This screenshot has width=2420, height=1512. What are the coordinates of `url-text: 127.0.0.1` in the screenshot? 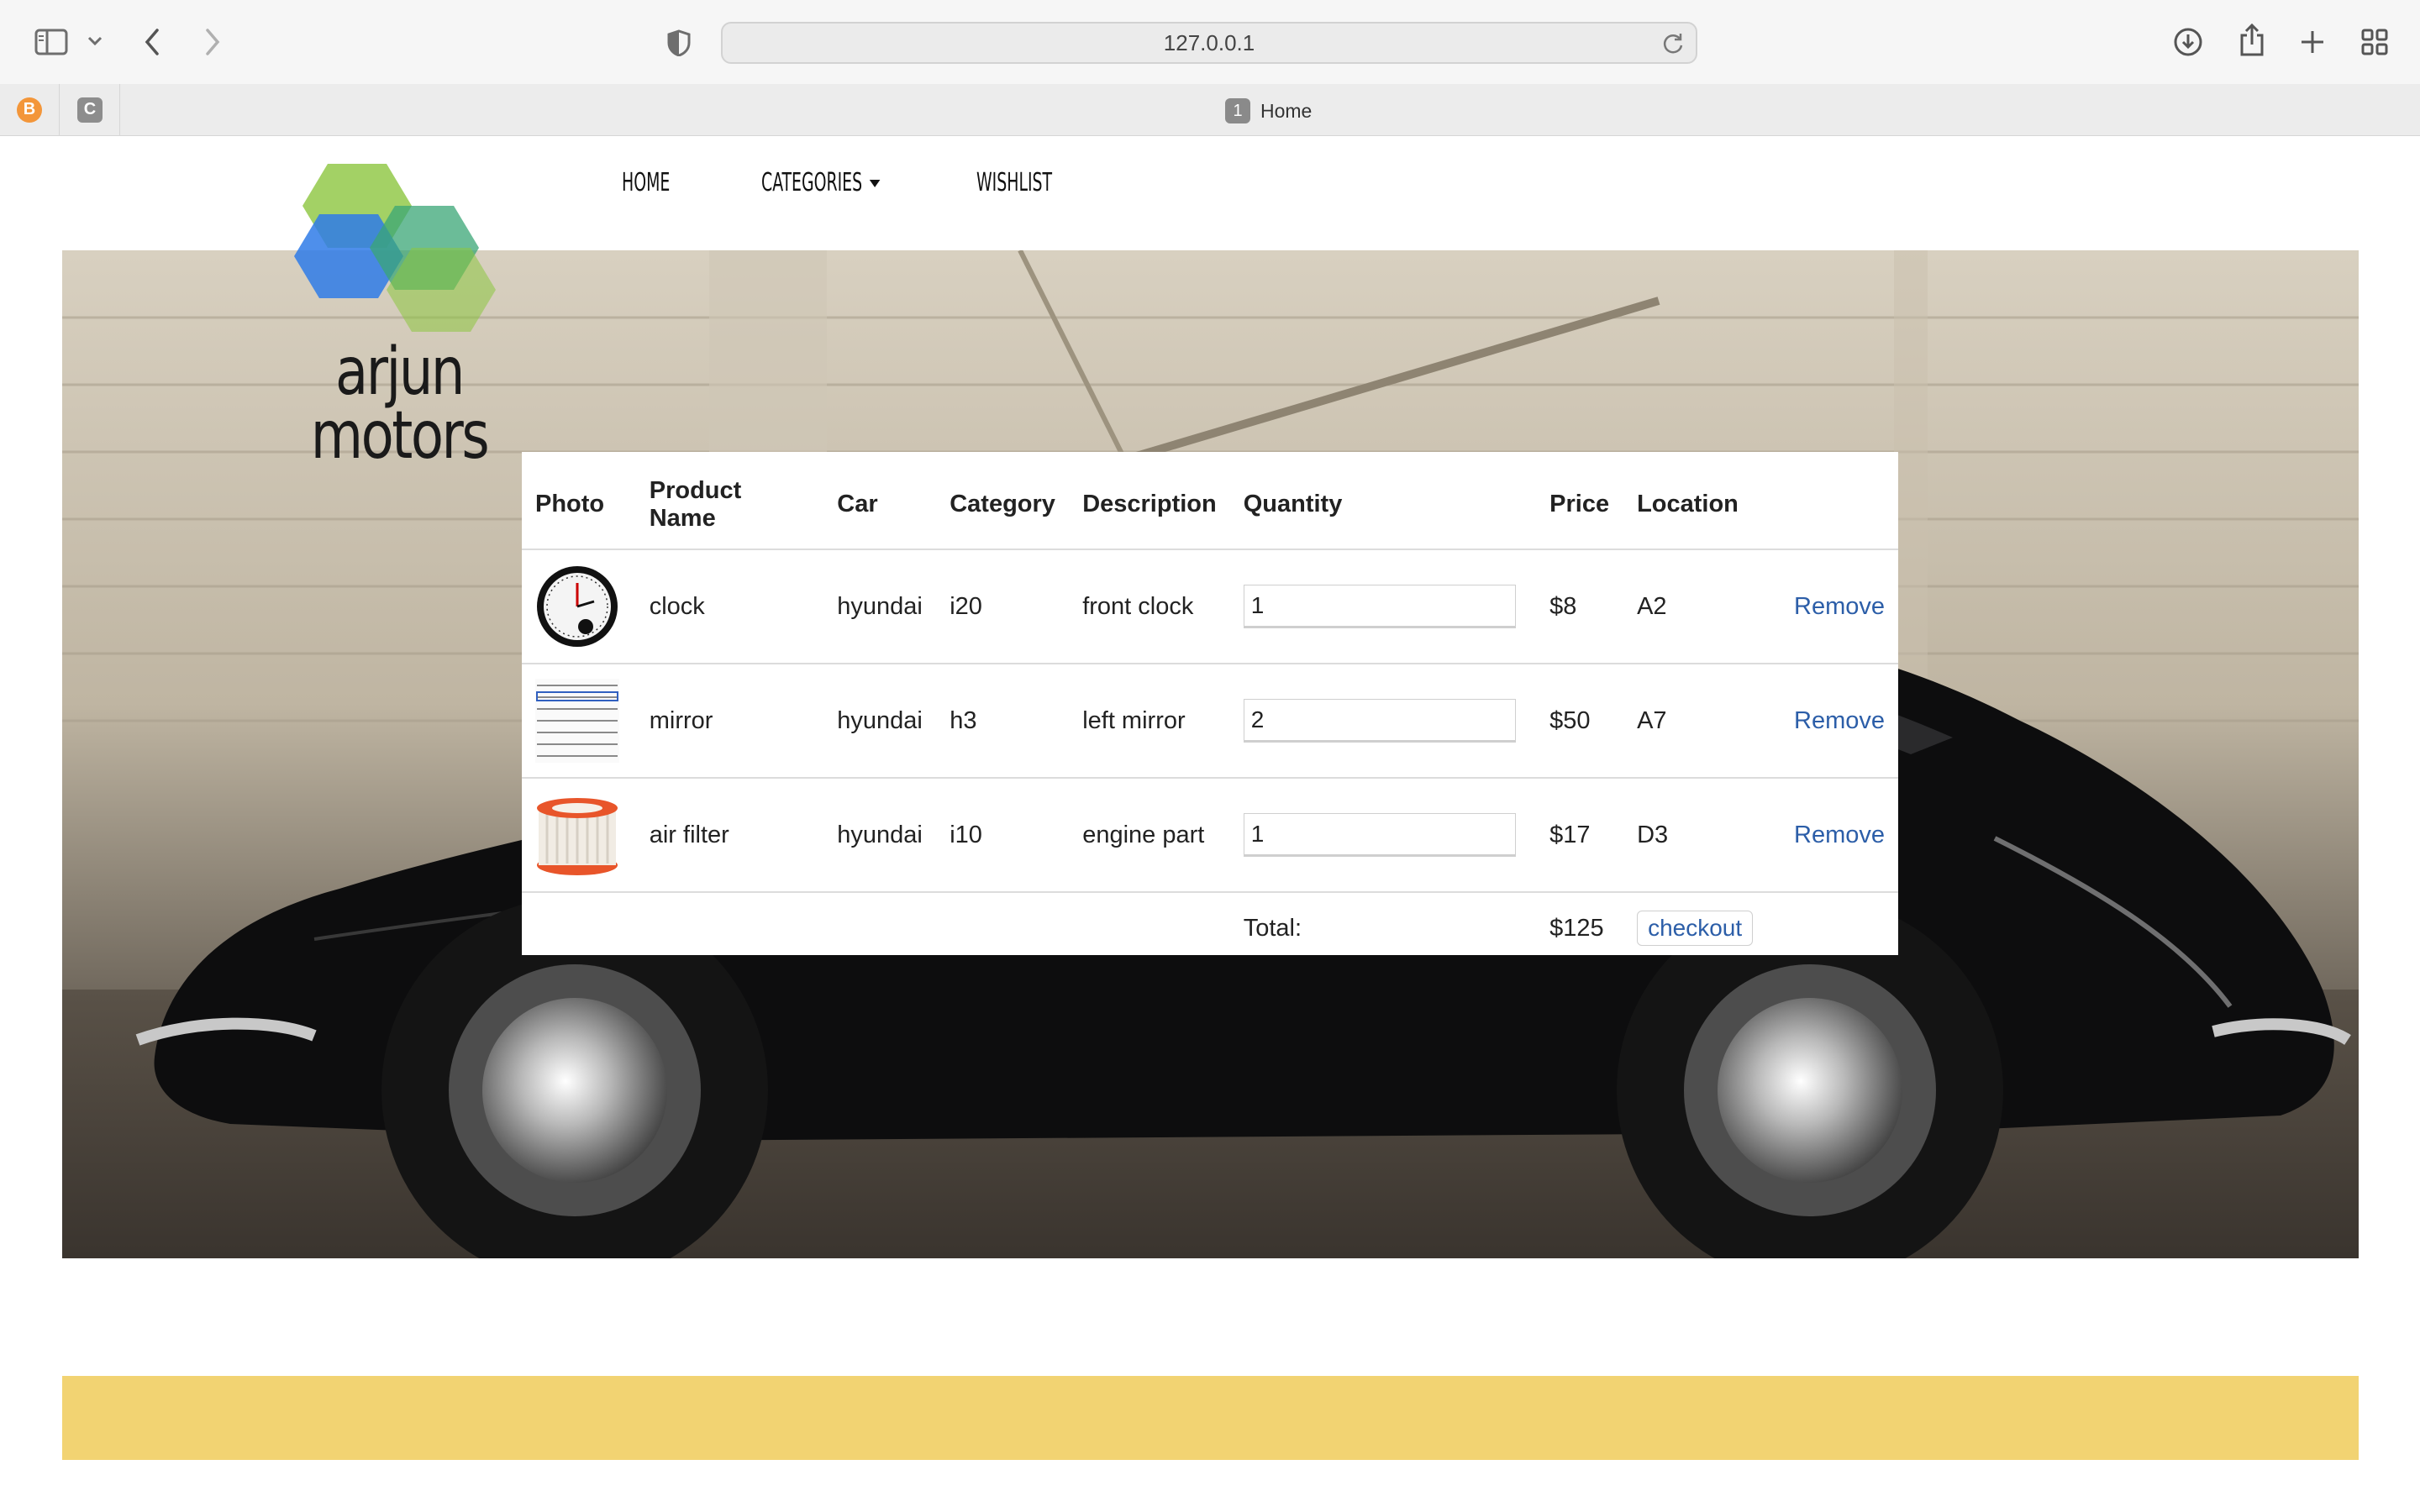 It's located at (1209, 42).